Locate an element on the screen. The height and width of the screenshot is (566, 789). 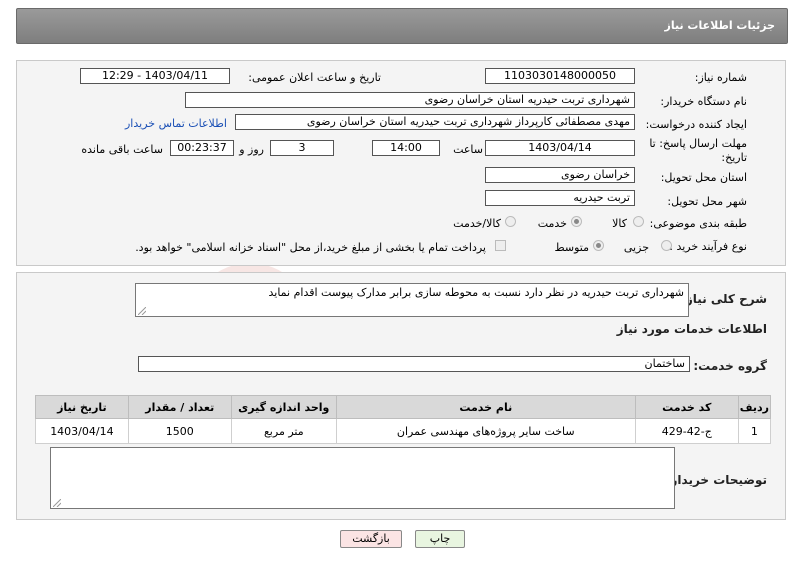
process-radio-minor is located at coordinates (666, 245).